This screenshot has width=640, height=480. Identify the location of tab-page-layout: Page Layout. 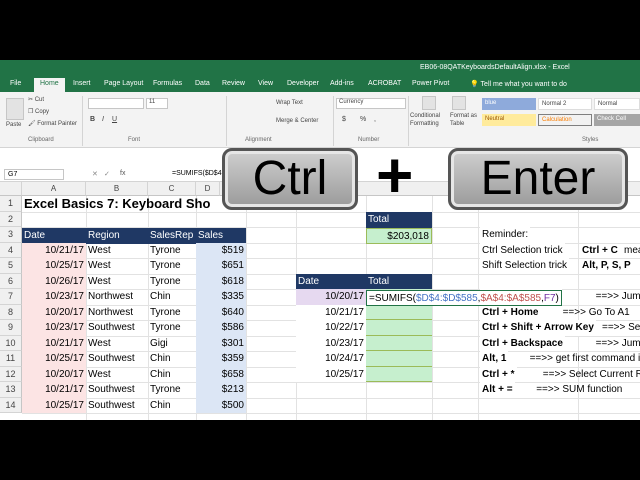
(123, 83).